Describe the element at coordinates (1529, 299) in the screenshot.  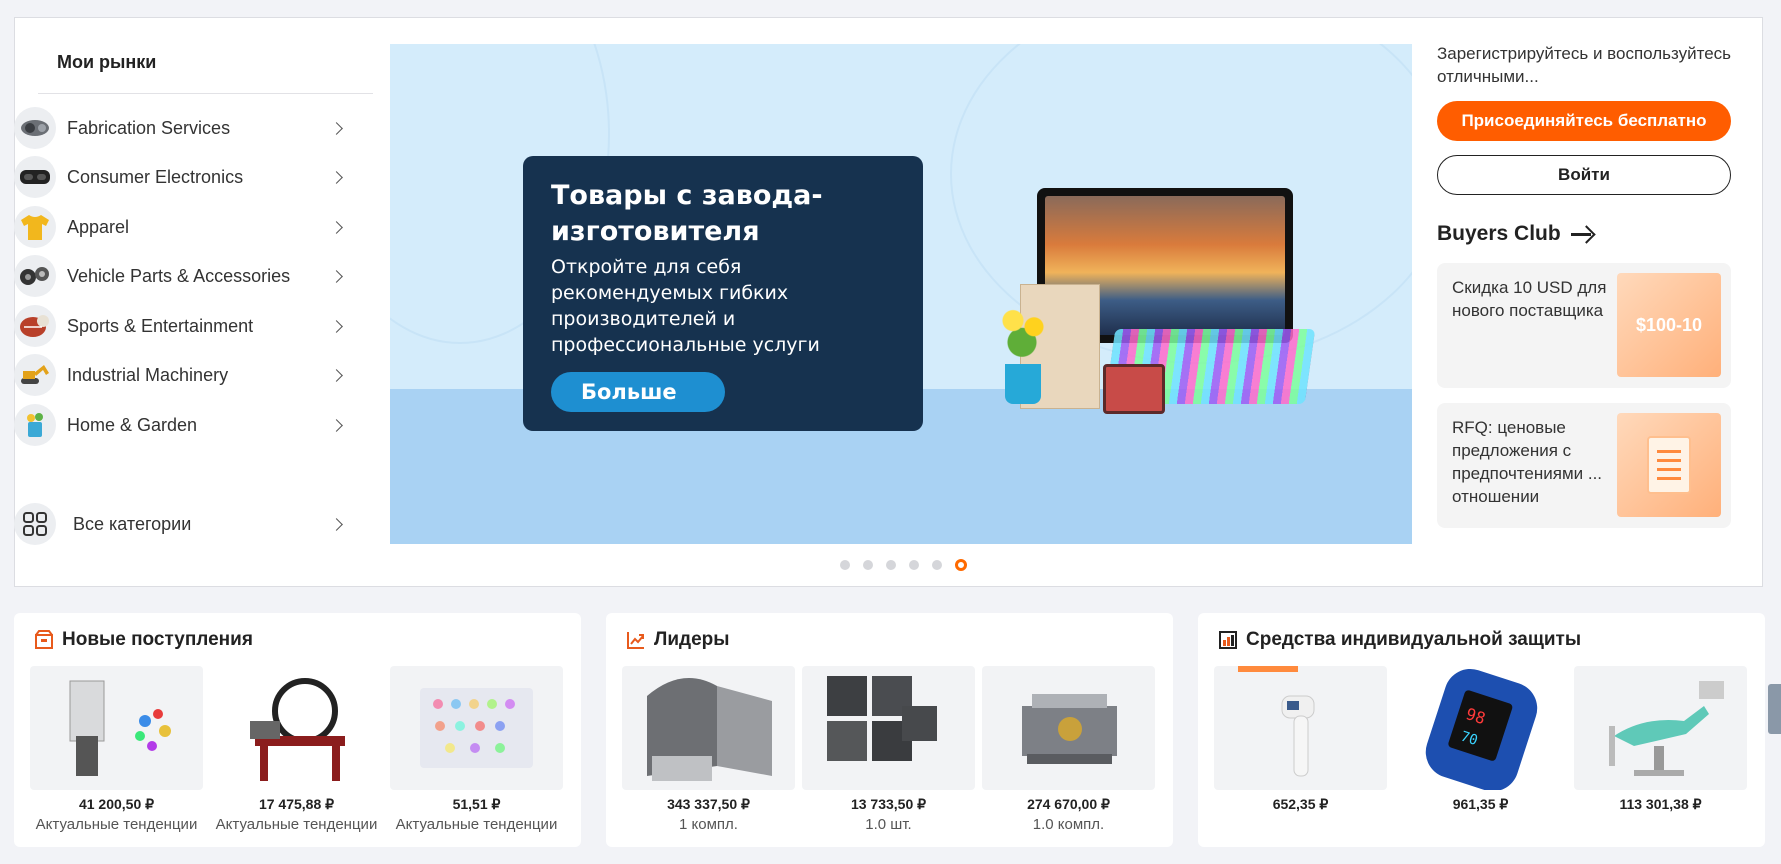
I see `perk-text: Скидка 10 USD для нового поставщика` at that location.